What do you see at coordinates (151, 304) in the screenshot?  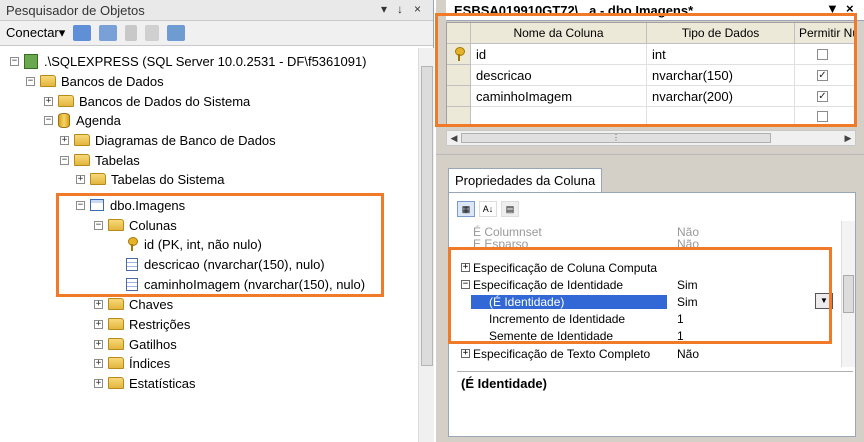 I see `keys-label: Chaves` at bounding box center [151, 304].